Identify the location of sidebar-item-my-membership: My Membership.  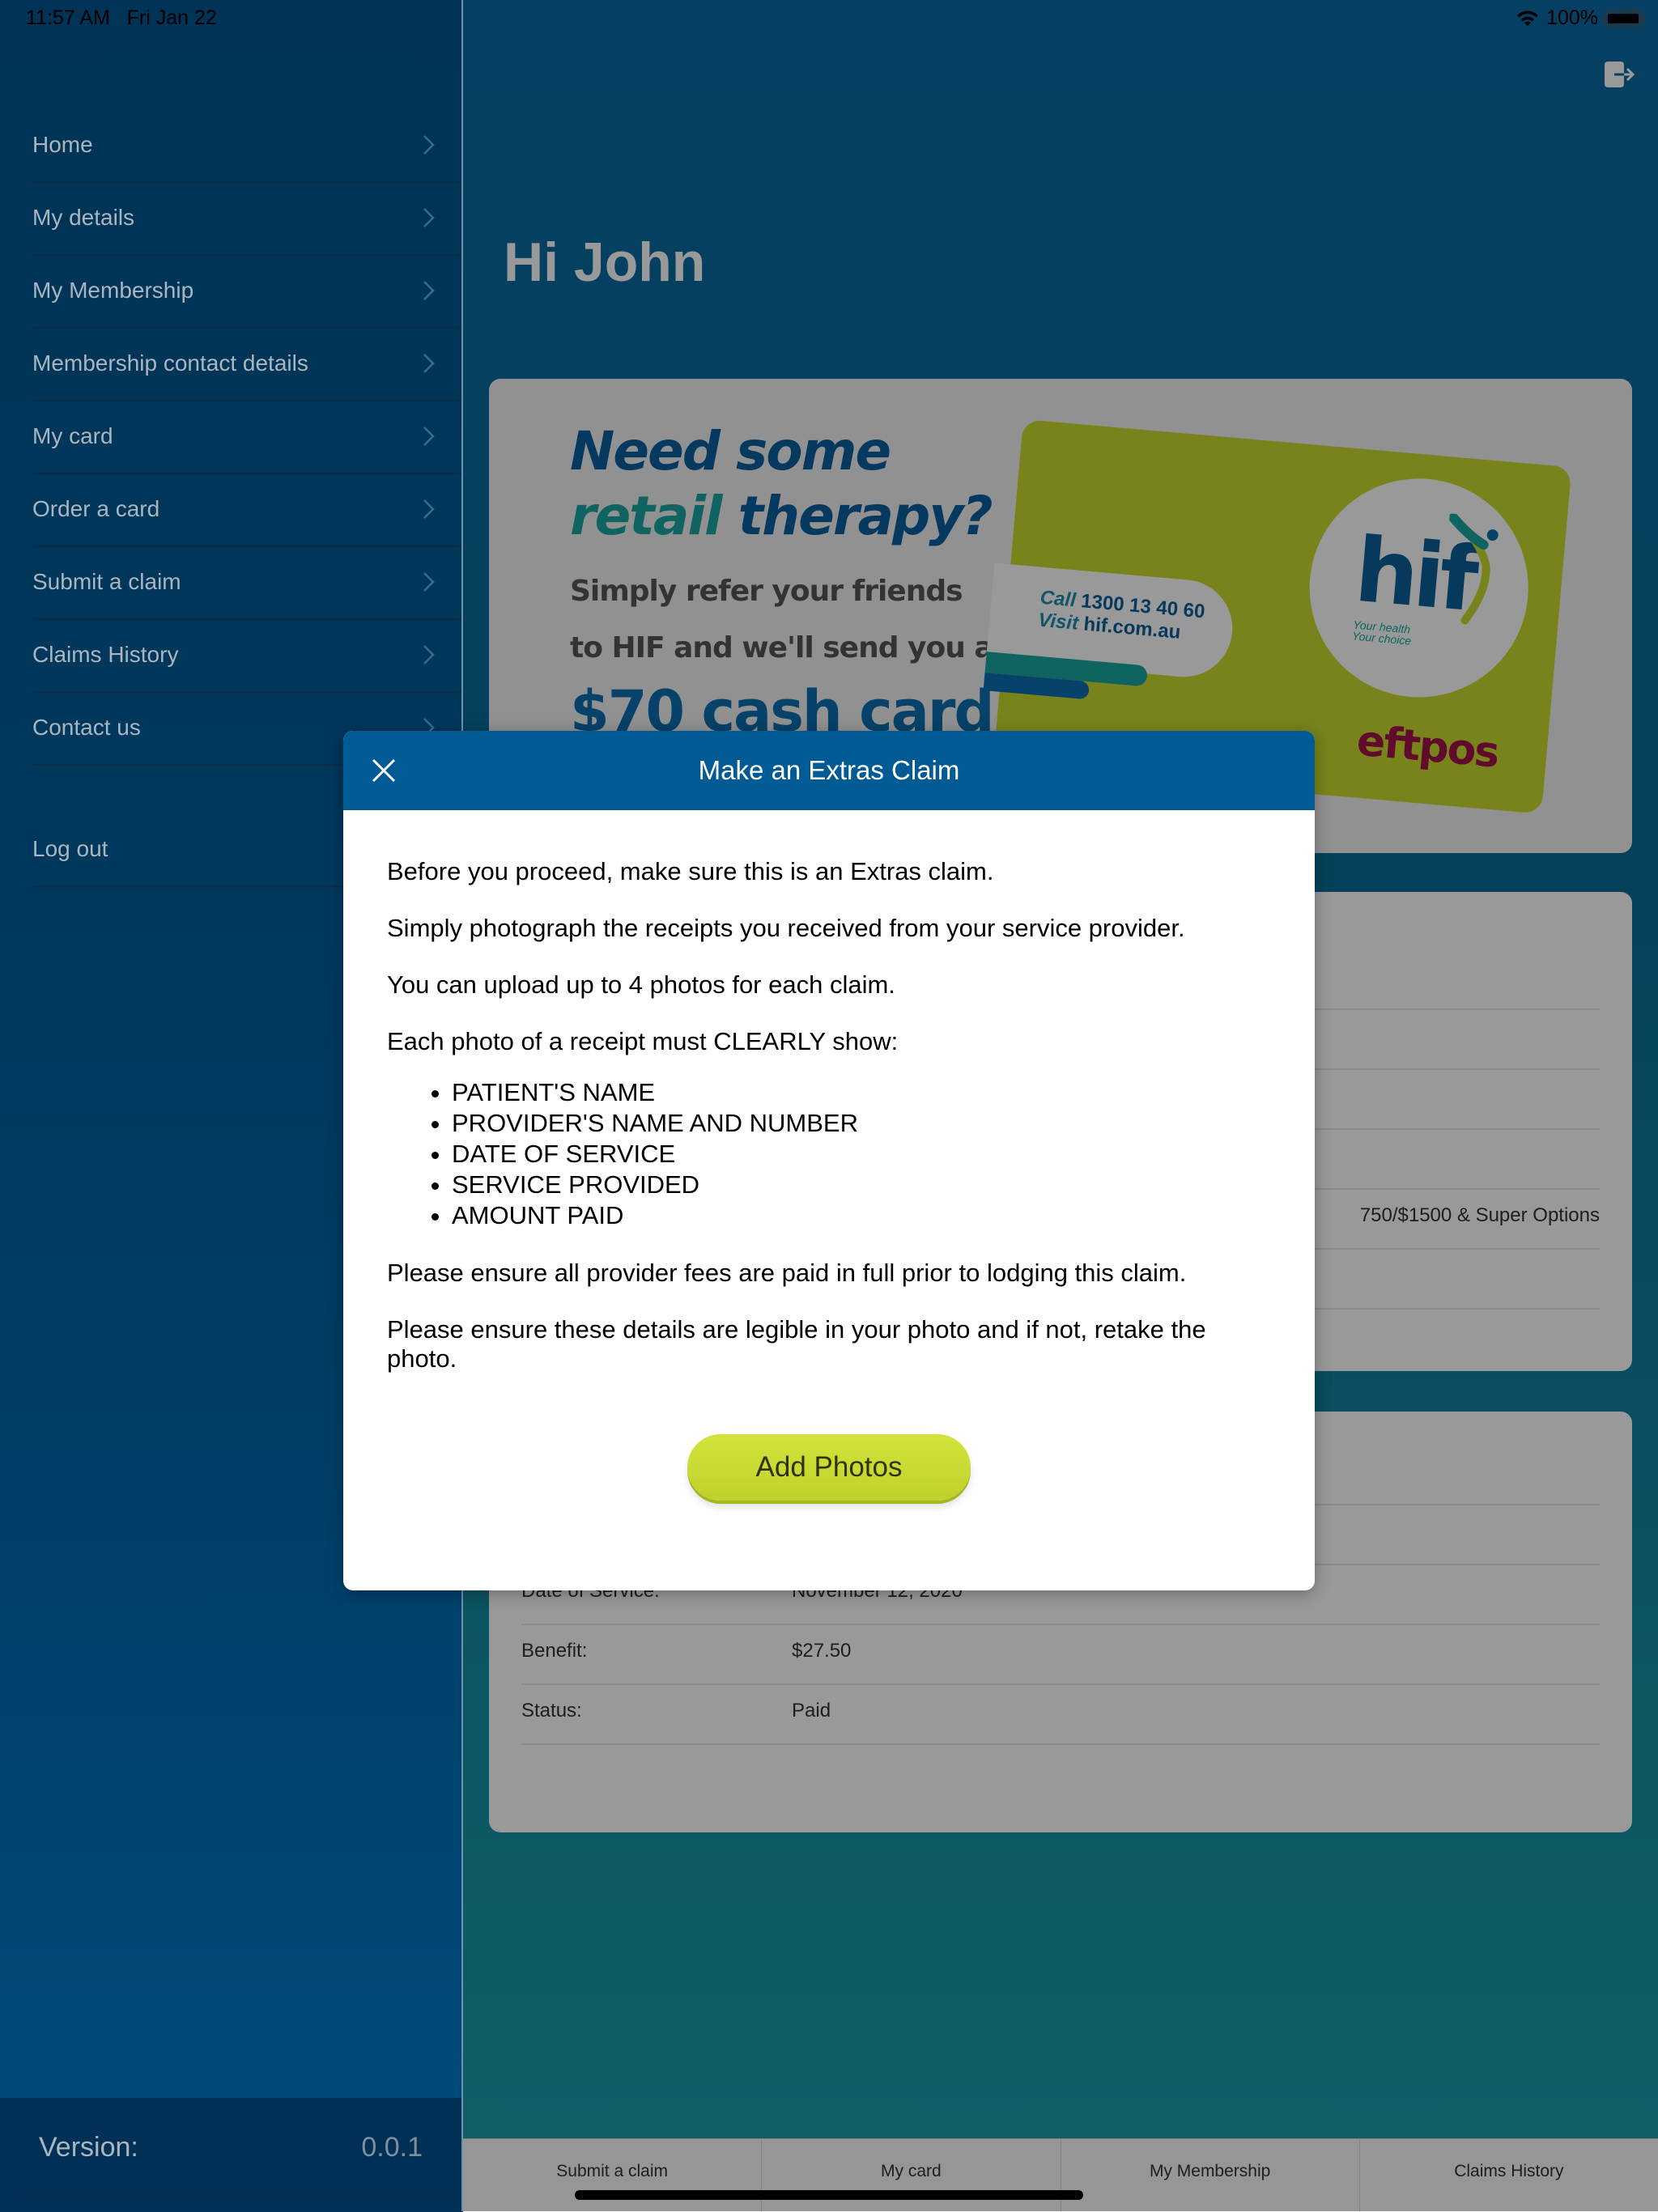
(246, 292).